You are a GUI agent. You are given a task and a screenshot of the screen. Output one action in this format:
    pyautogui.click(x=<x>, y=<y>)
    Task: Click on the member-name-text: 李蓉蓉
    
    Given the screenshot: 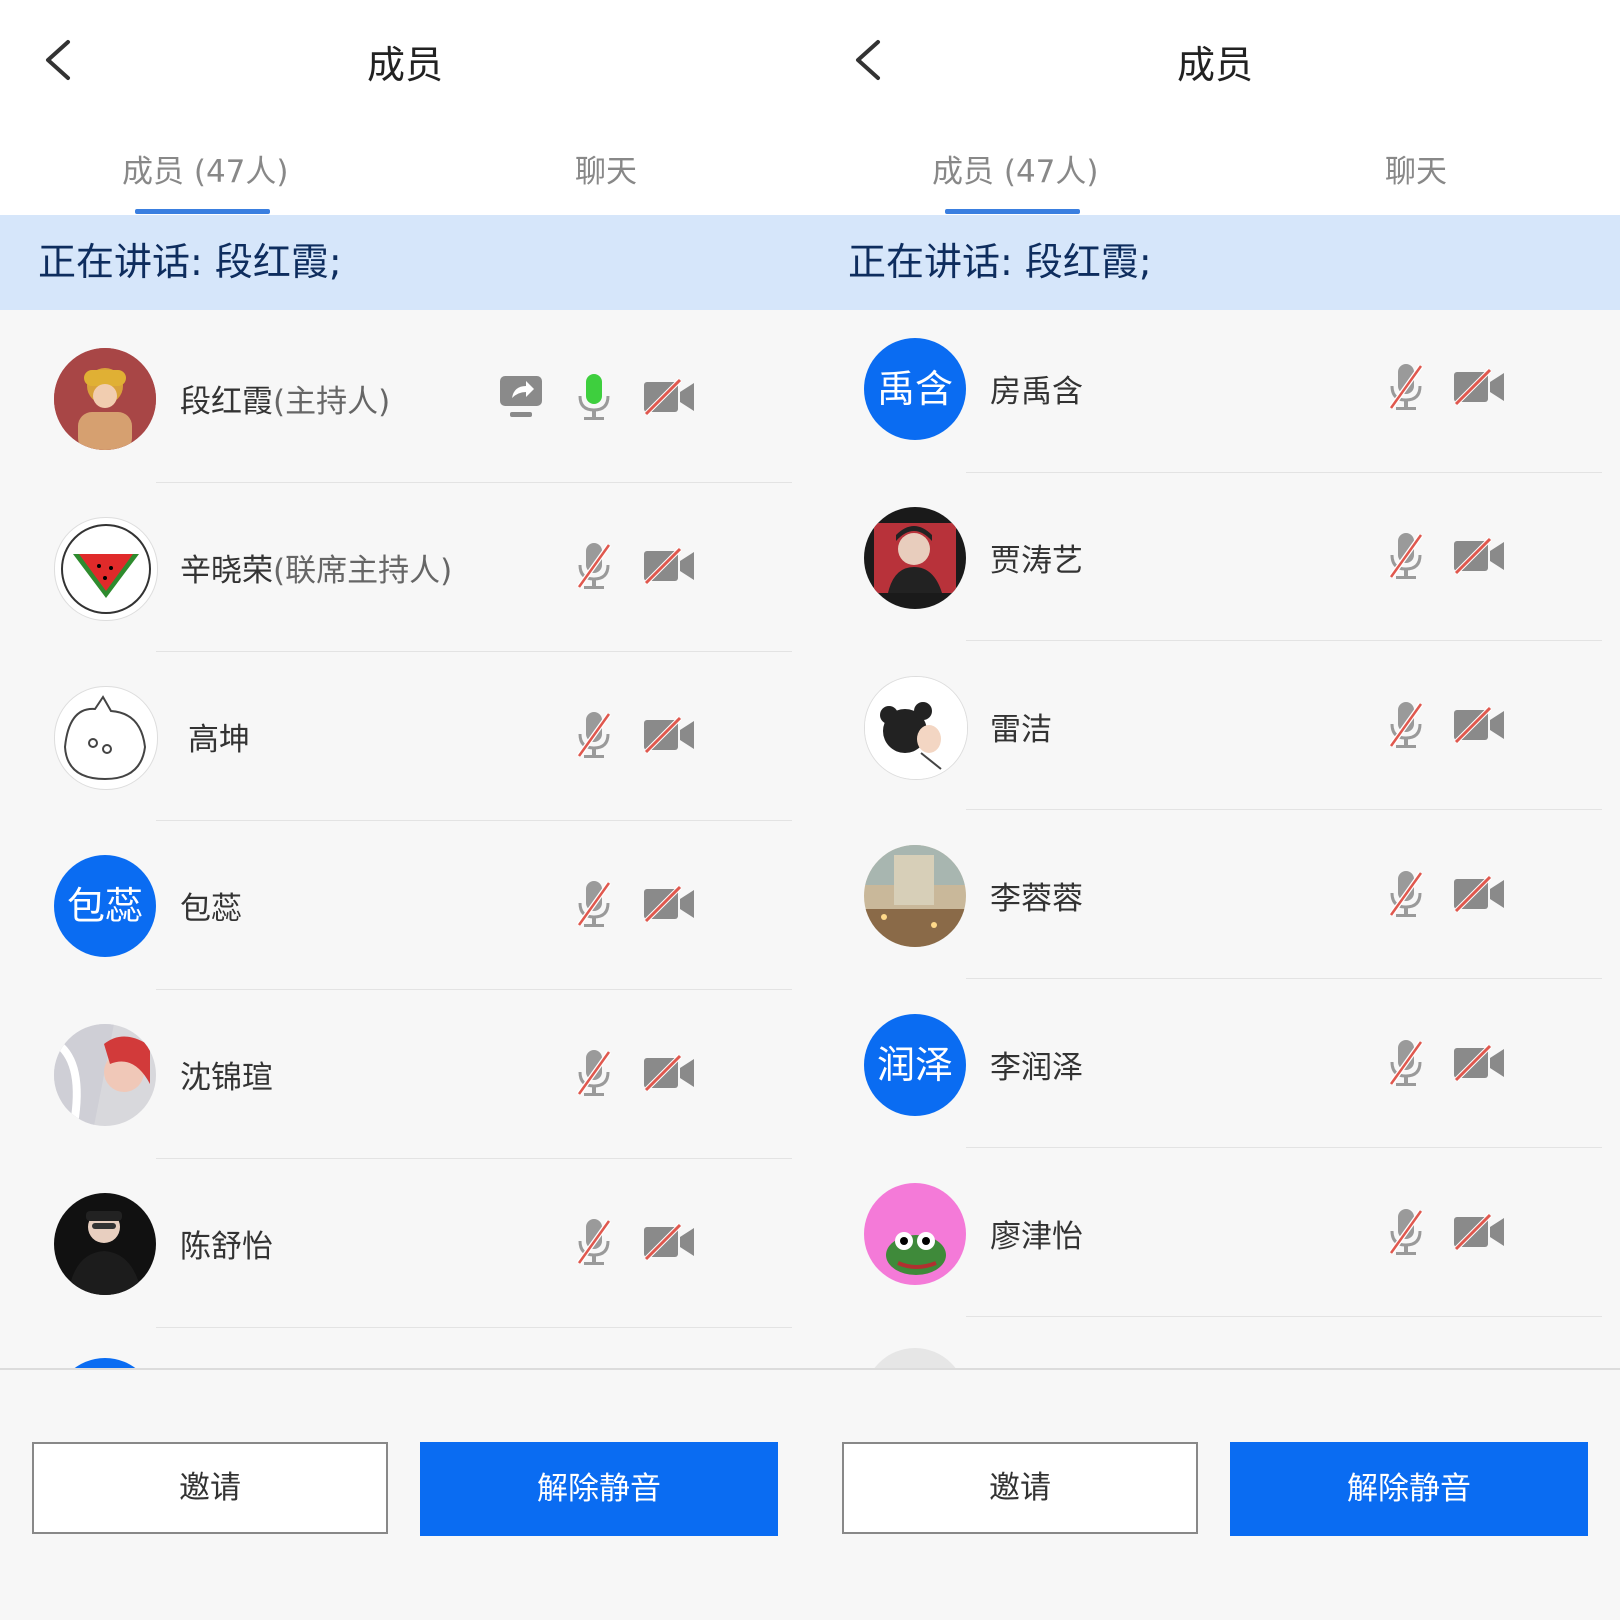 What is the action you would take?
    pyautogui.click(x=1036, y=899)
    